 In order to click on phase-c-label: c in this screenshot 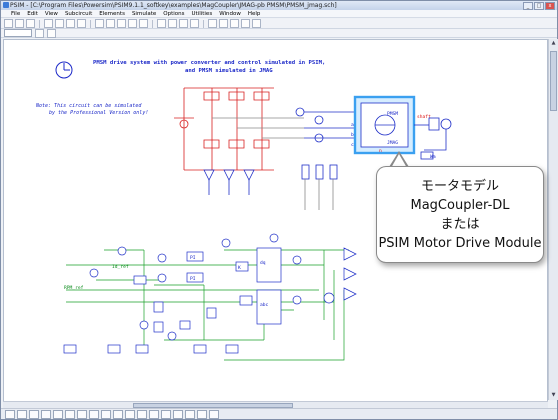, I will do `click(352, 145)`.